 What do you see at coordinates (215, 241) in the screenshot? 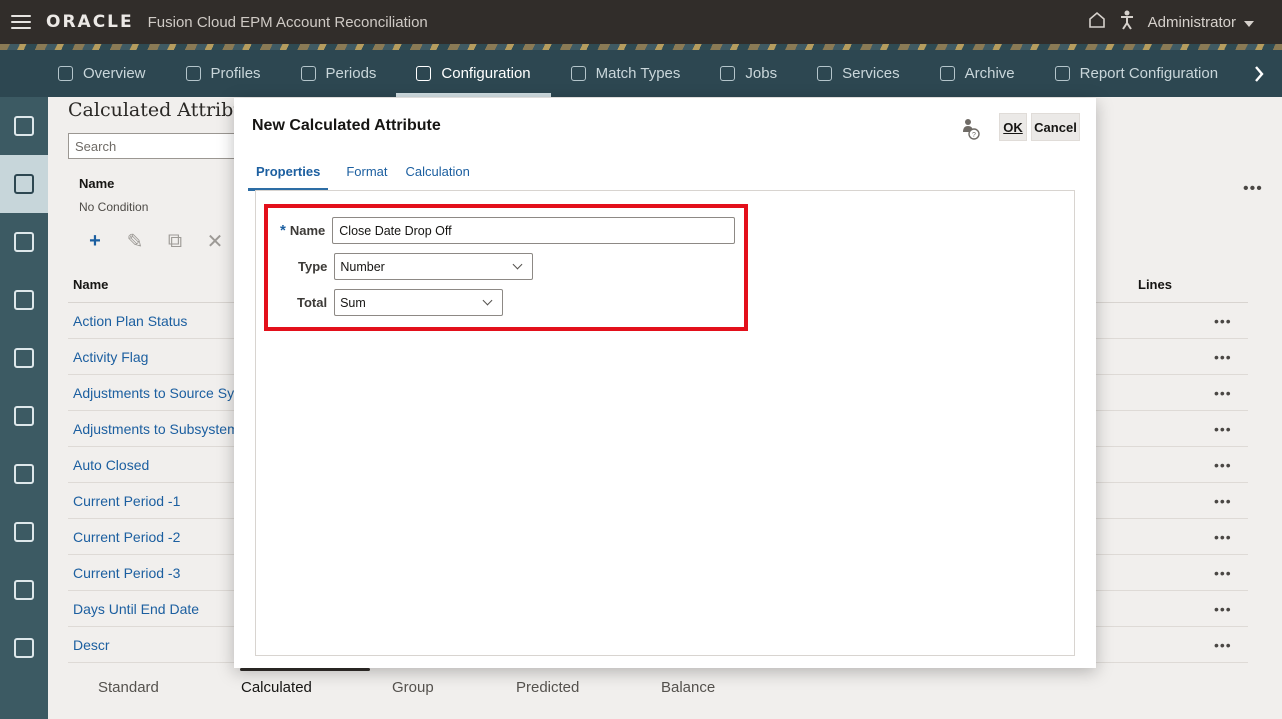
I see `delete-icon: ✕` at bounding box center [215, 241].